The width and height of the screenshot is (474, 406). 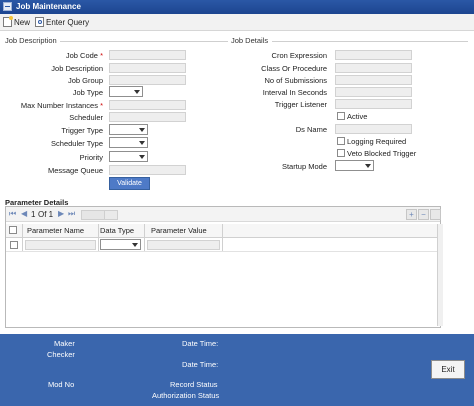 What do you see at coordinates (341, 141) in the screenshot?
I see `logging-required-checkbox` at bounding box center [341, 141].